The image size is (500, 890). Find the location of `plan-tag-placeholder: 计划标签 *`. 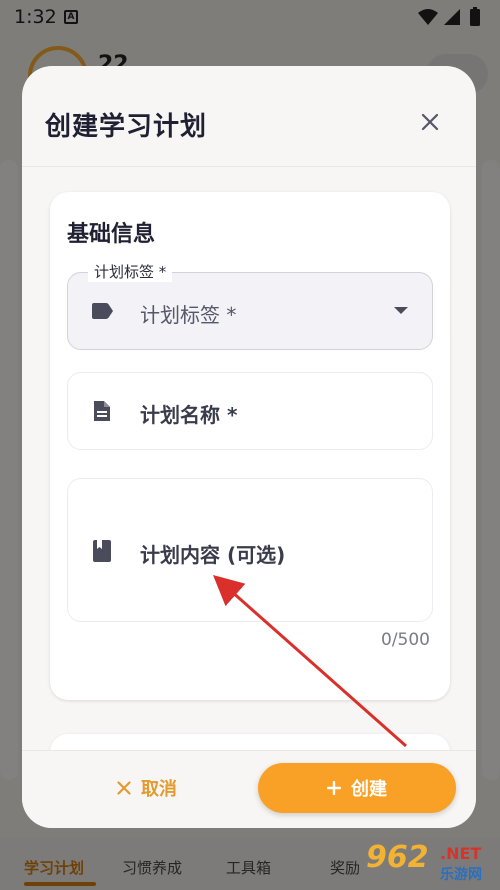

plan-tag-placeholder: 计划标签 * is located at coordinates (188, 315).